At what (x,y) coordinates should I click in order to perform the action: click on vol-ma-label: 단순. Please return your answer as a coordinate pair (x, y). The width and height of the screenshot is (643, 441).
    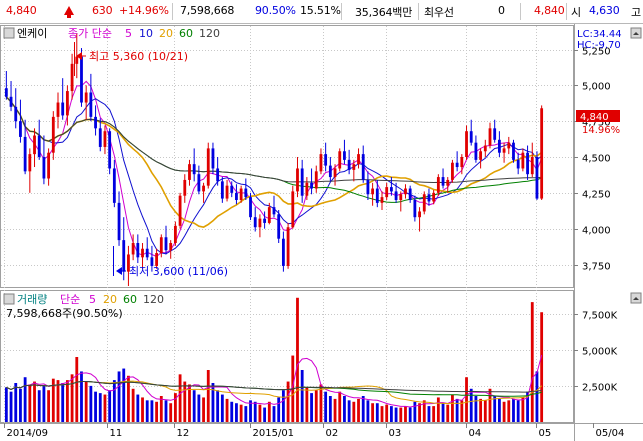
    Looking at the image, I should click on (70, 299).